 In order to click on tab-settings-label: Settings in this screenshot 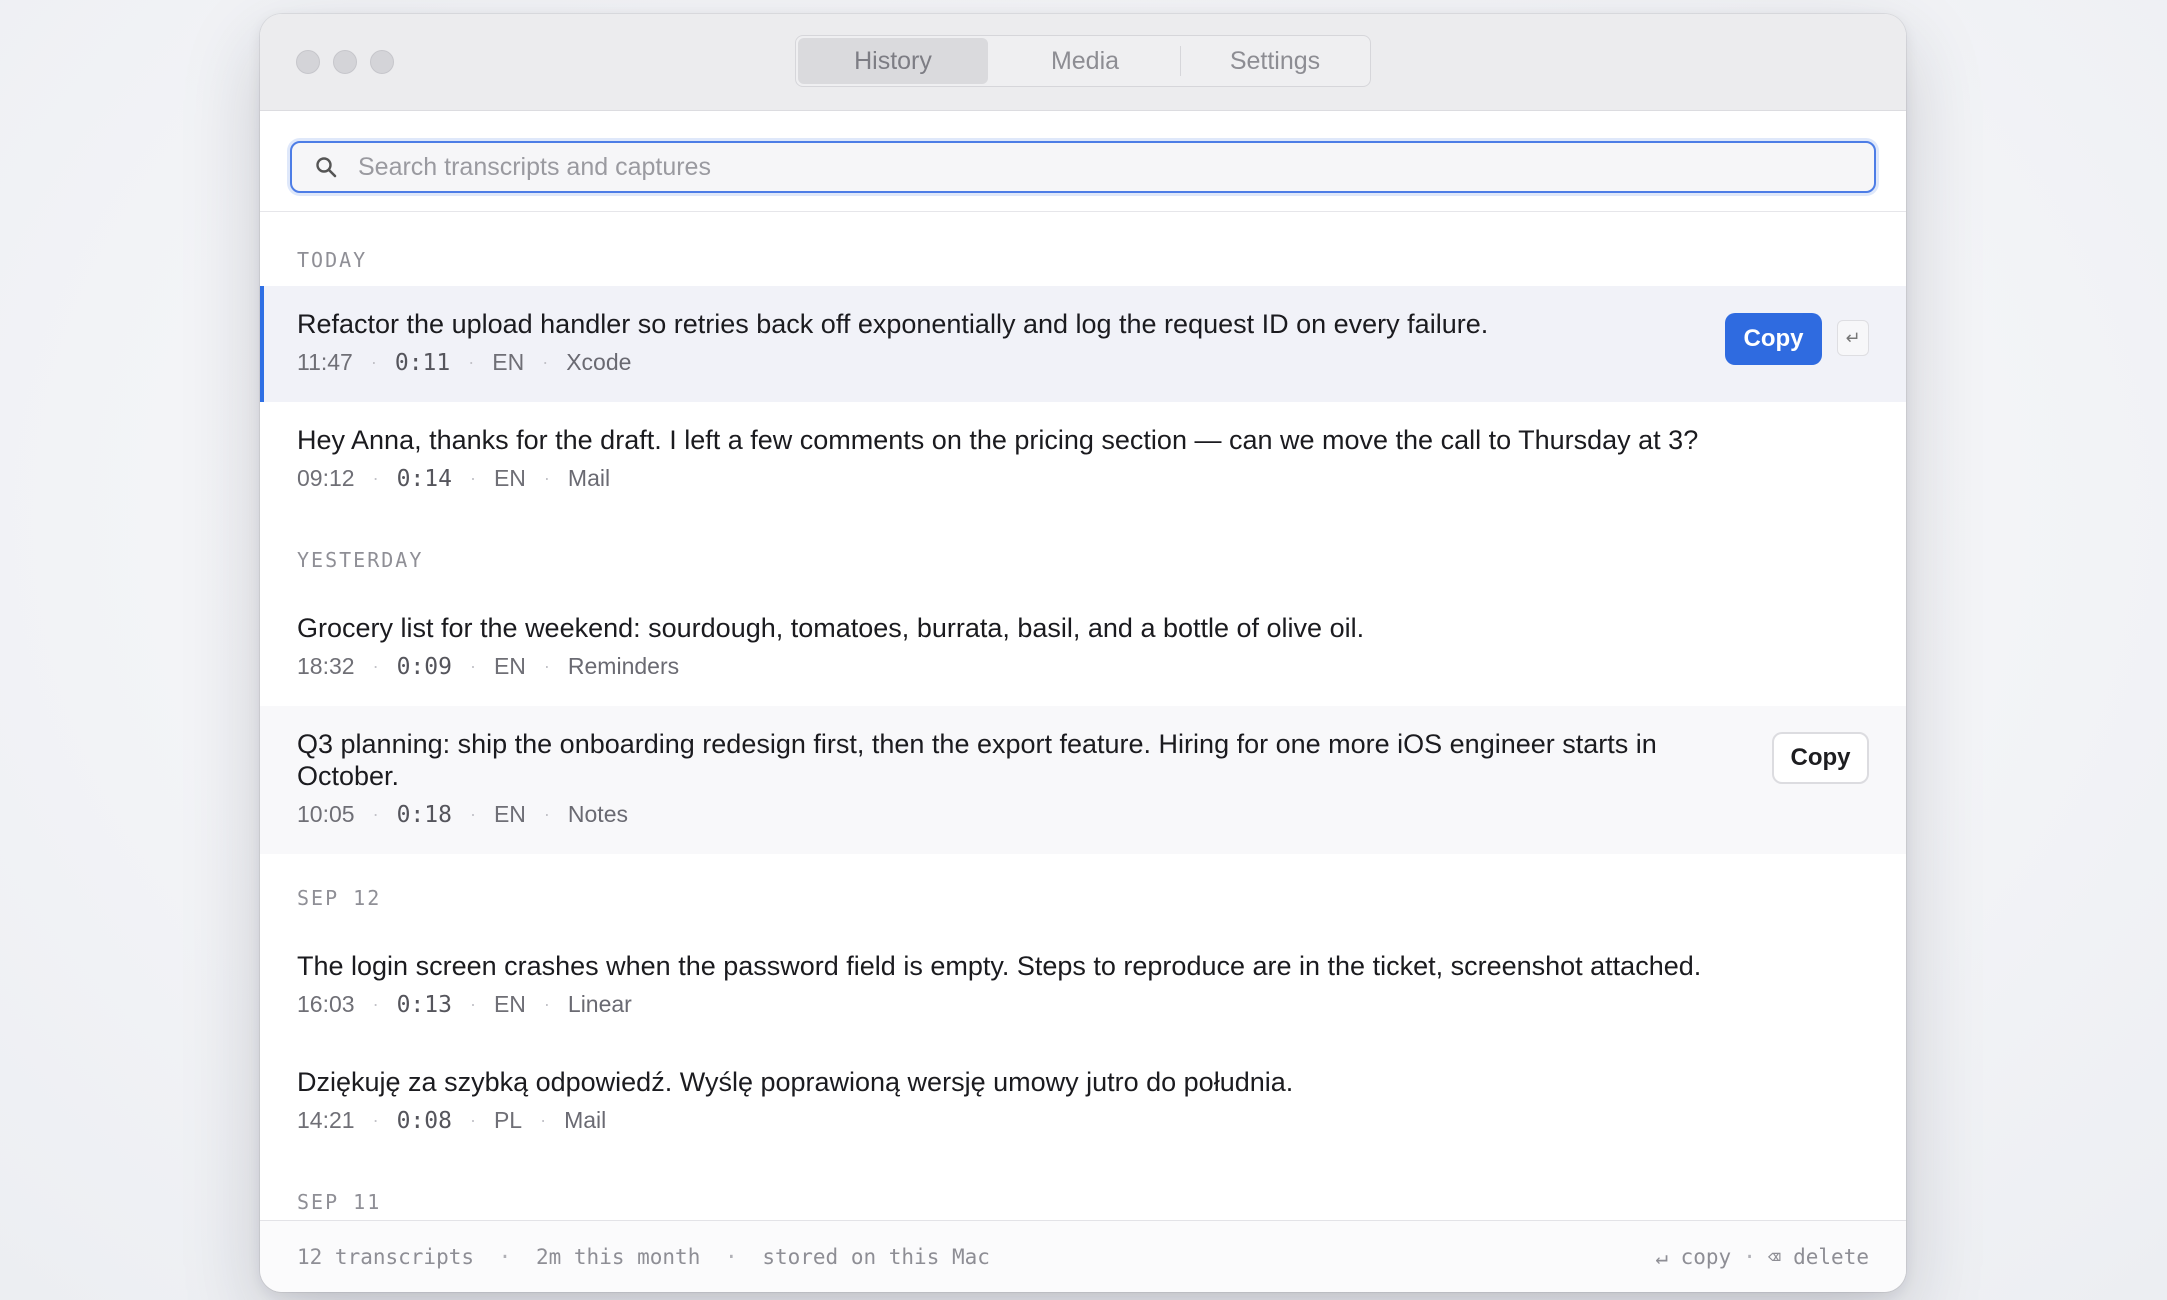, I will do `click(1275, 60)`.